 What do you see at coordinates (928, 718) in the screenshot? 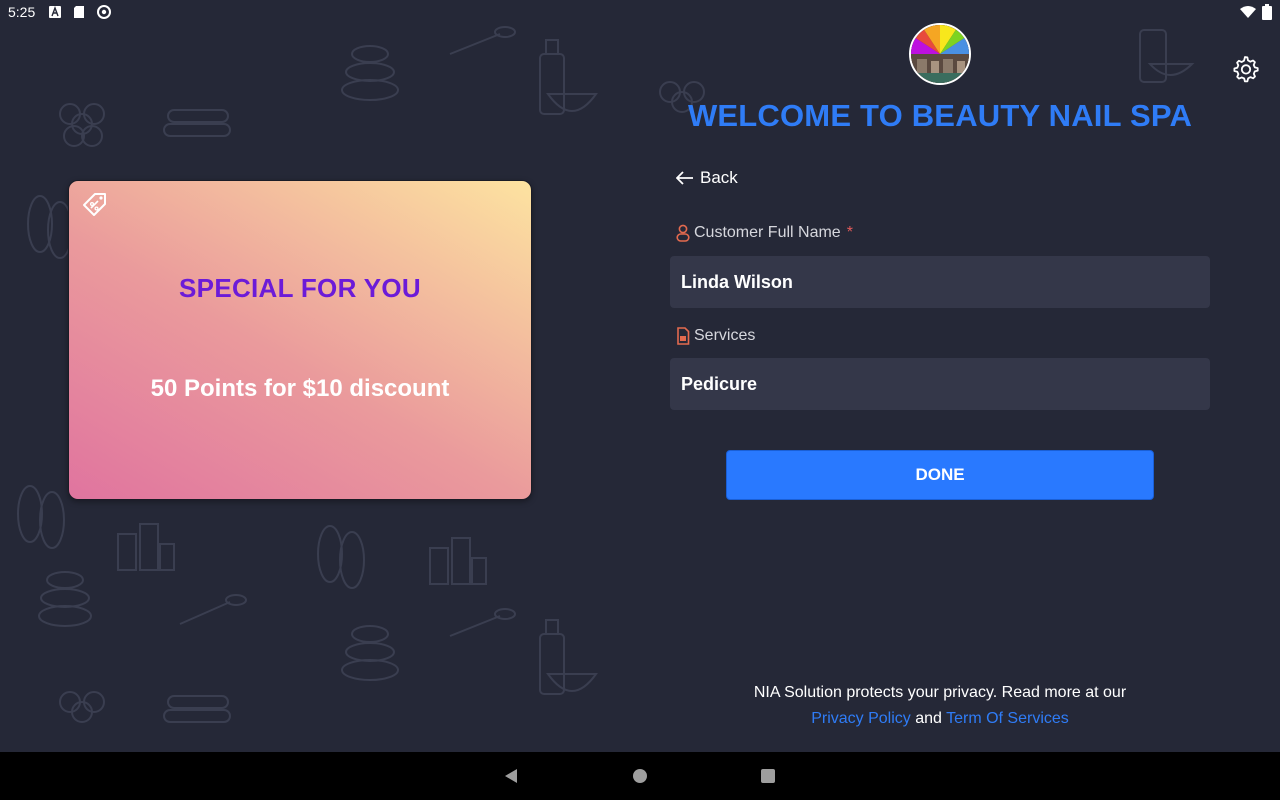
I see `privacy-and-text: and` at bounding box center [928, 718].